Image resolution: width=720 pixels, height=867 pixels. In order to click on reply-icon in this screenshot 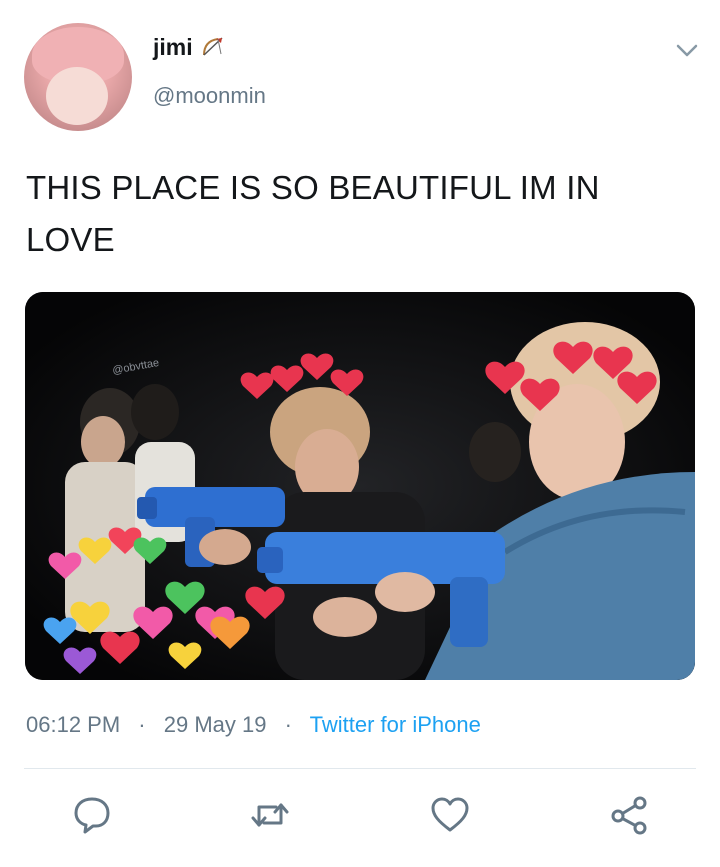, I will do `click(92, 815)`.